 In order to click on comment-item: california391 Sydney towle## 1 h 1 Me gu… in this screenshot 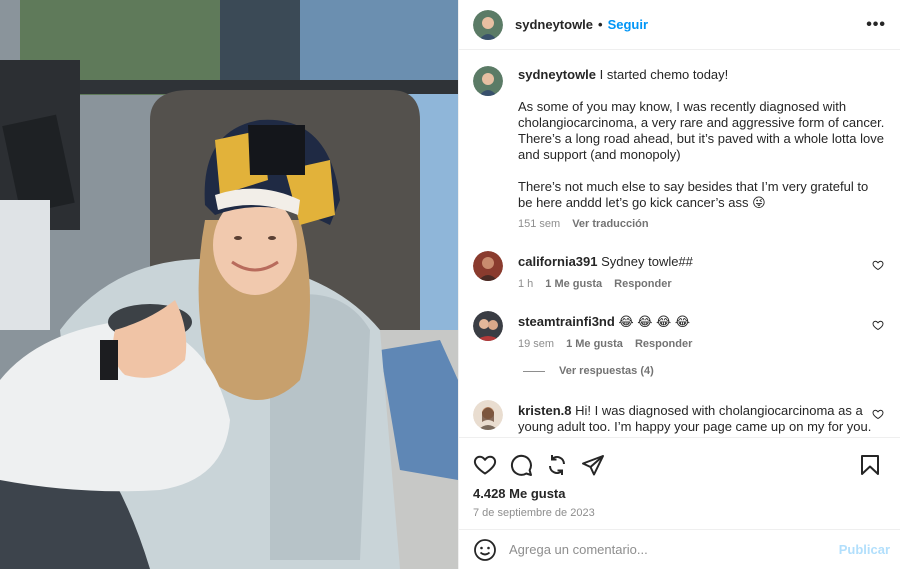, I will do `click(679, 270)`.